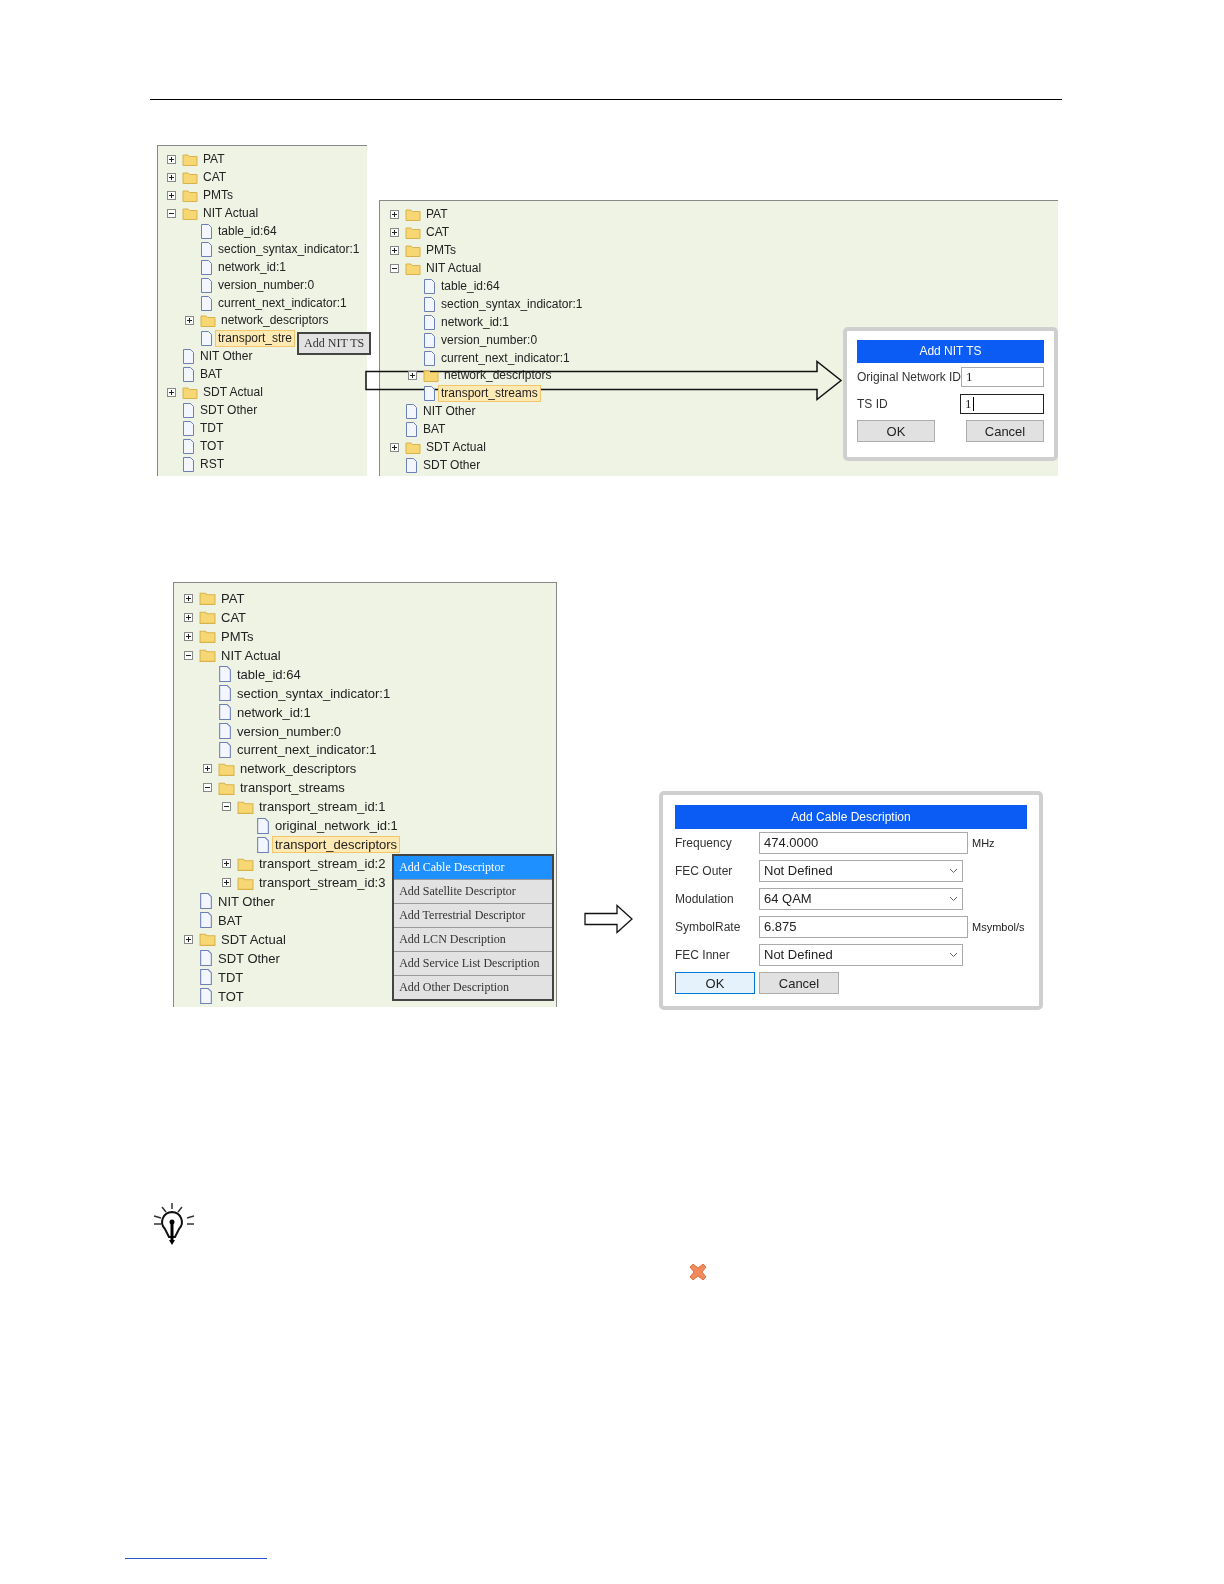 This screenshot has height=1584, width=1224. I want to click on menu-item: Add Satellite Descriptor, so click(473, 892).